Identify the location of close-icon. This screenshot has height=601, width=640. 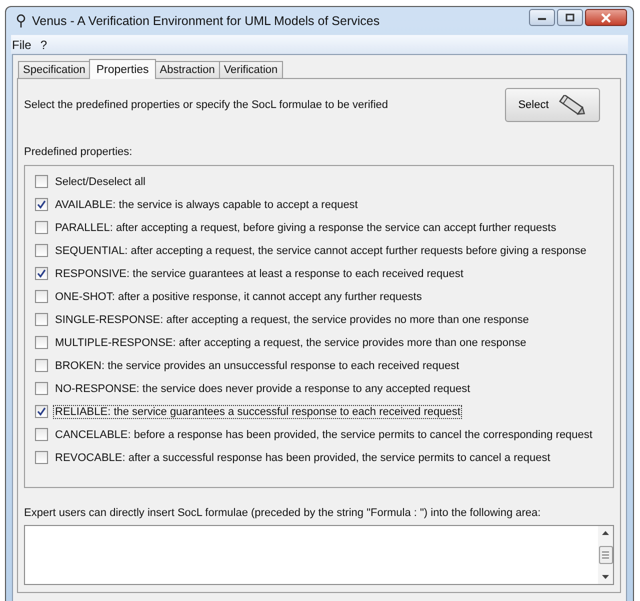
(606, 17).